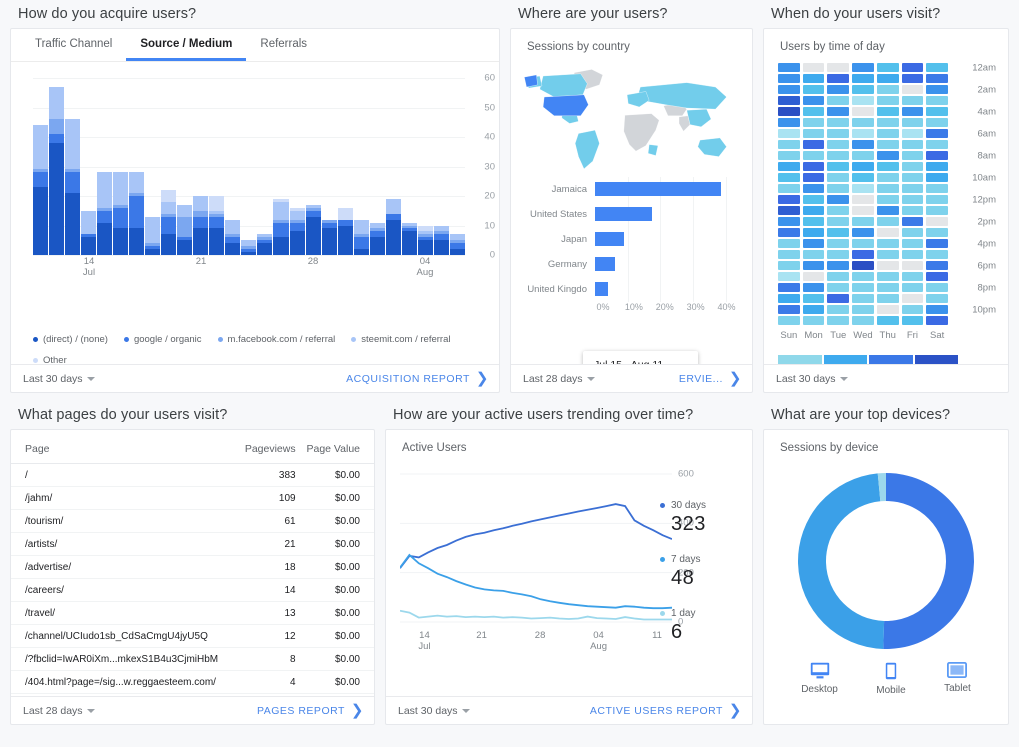  I want to click on active-users-daterange-selector: Last 30 days, so click(434, 711).